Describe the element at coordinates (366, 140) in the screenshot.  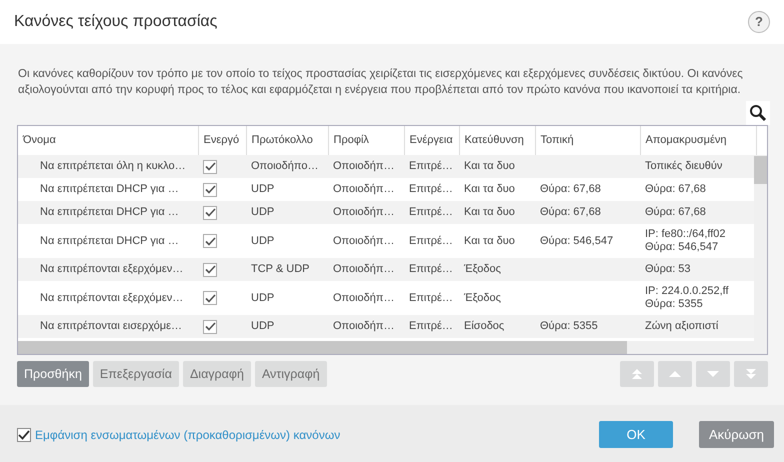
I see `column-header: Προφίλ` at that location.